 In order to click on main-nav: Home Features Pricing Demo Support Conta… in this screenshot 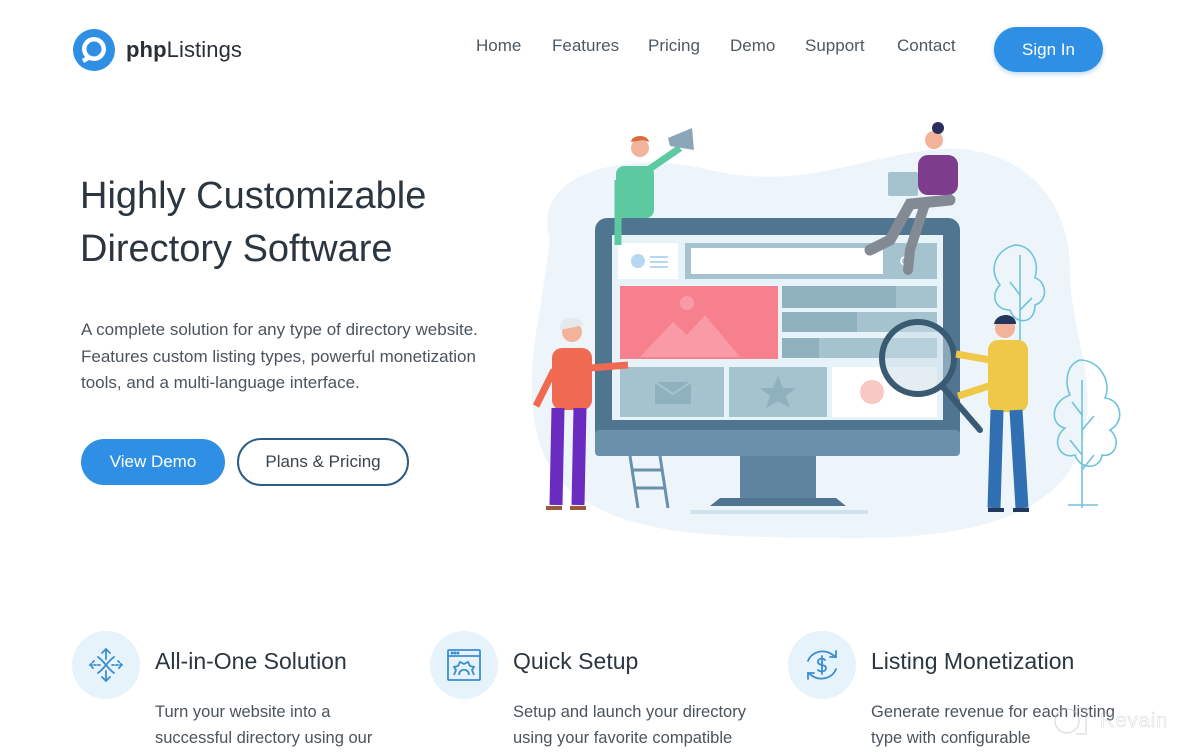, I will do `click(726, 46)`.